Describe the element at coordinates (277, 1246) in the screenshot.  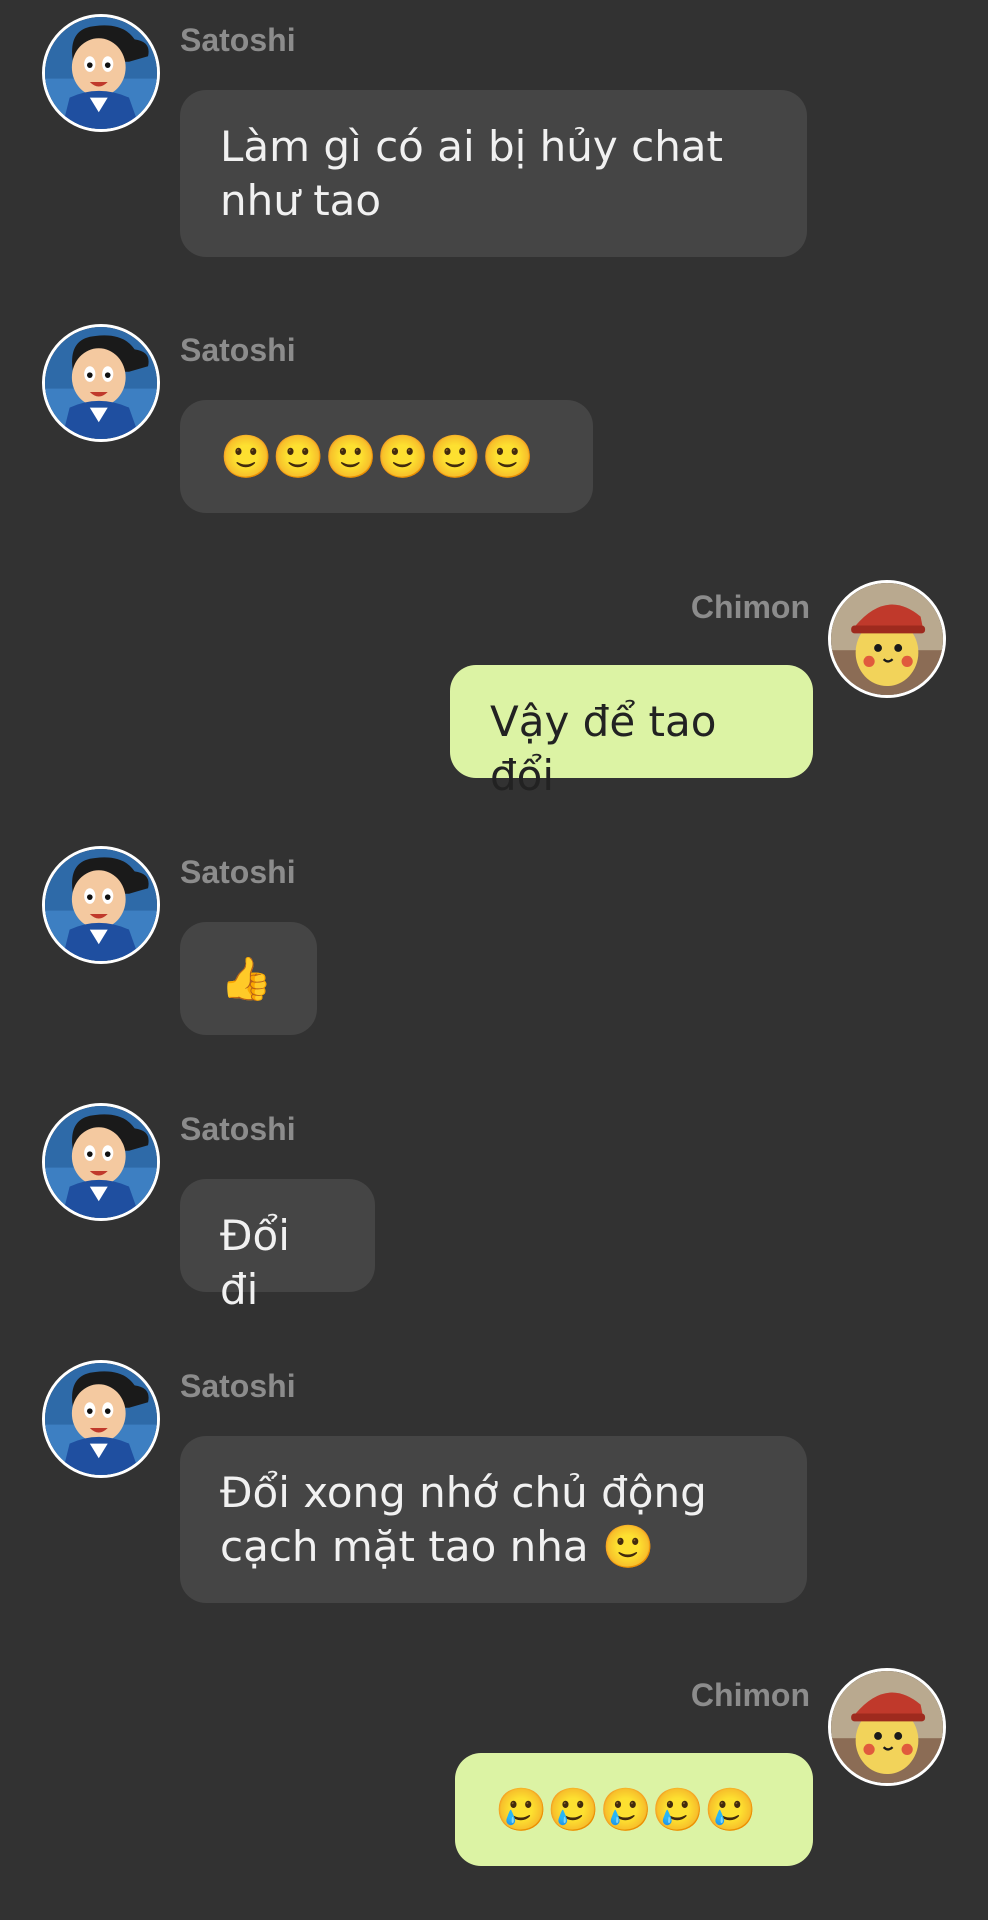
I see `message-bubble: Đổi đi` at that location.